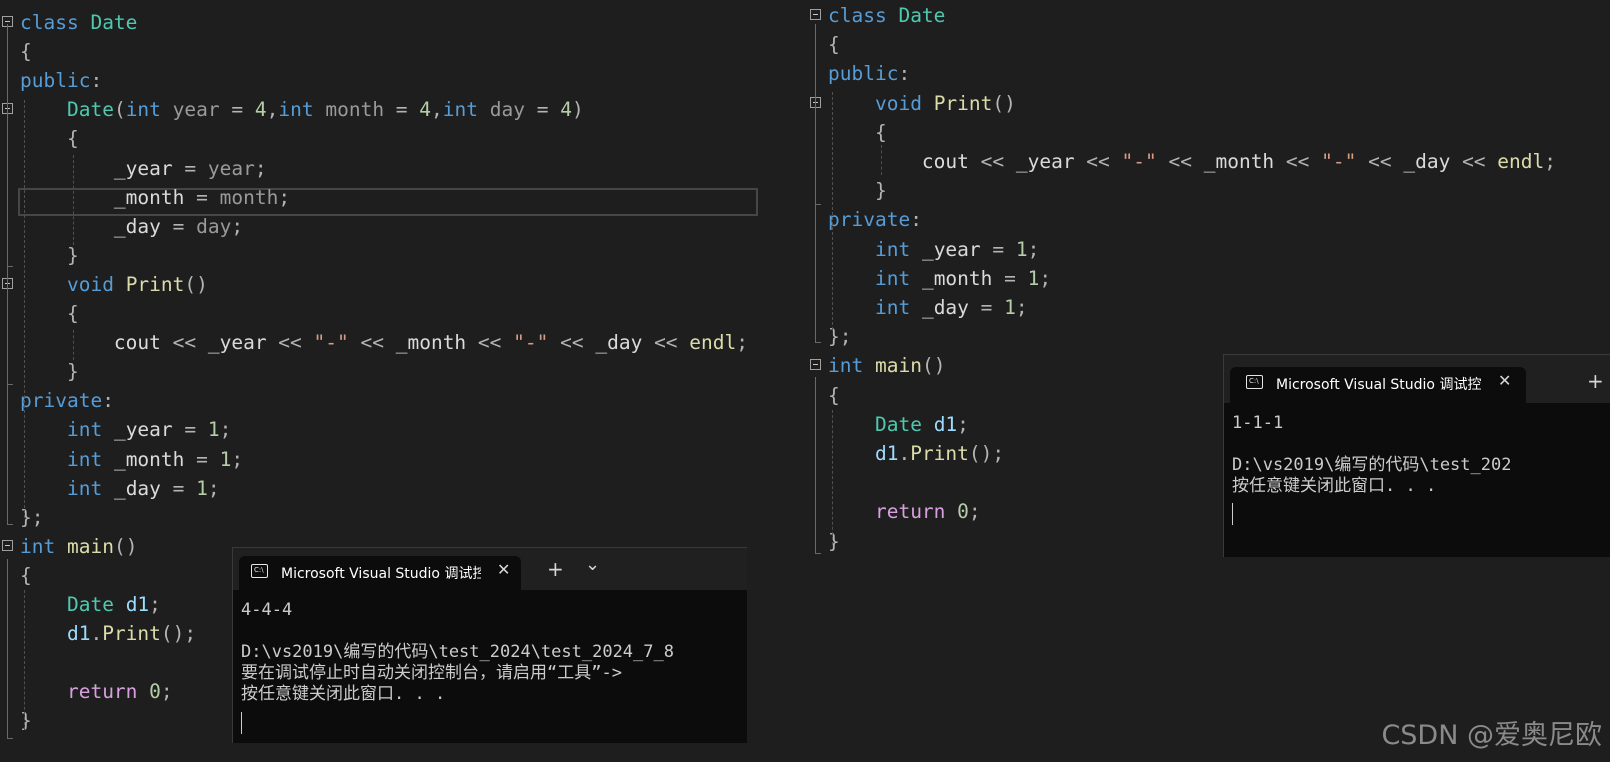  What do you see at coordinates (389, 227) in the screenshot?
I see `code-line: _day = day;` at bounding box center [389, 227].